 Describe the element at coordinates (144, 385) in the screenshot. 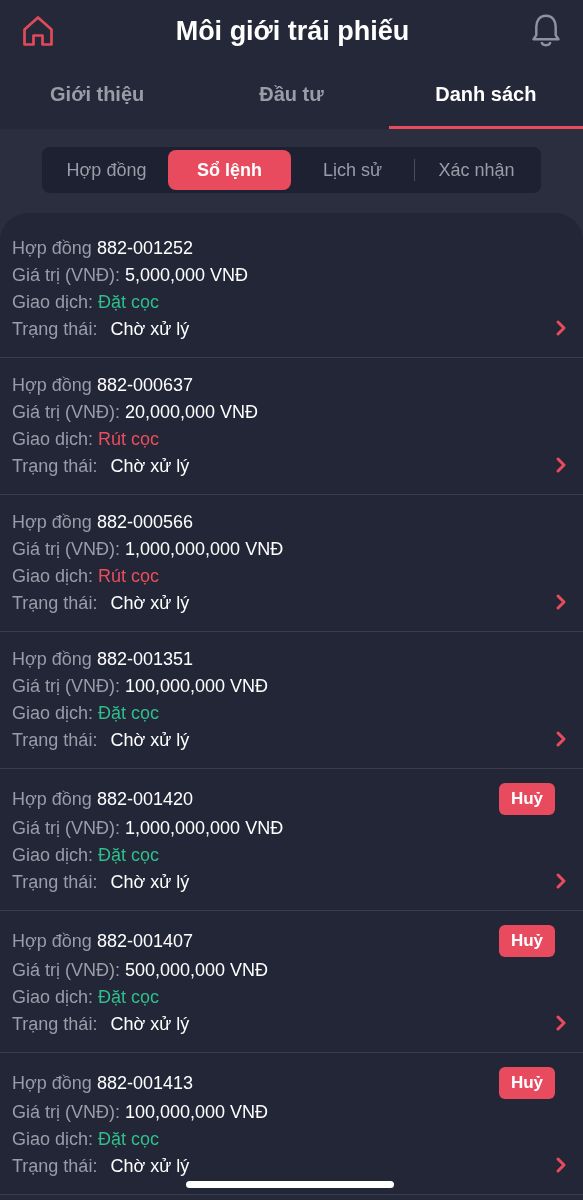

I see `contract-number: 882-000637` at that location.